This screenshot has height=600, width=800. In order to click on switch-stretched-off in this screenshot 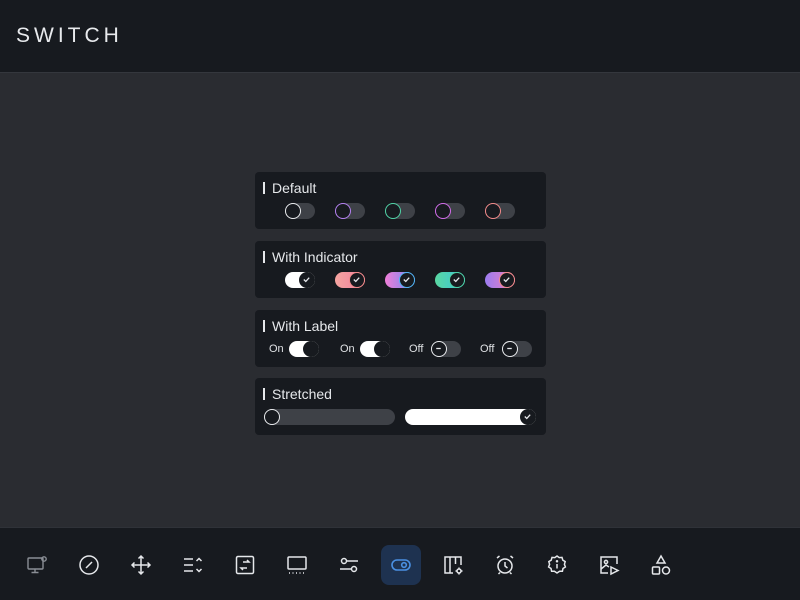, I will do `click(329, 417)`.